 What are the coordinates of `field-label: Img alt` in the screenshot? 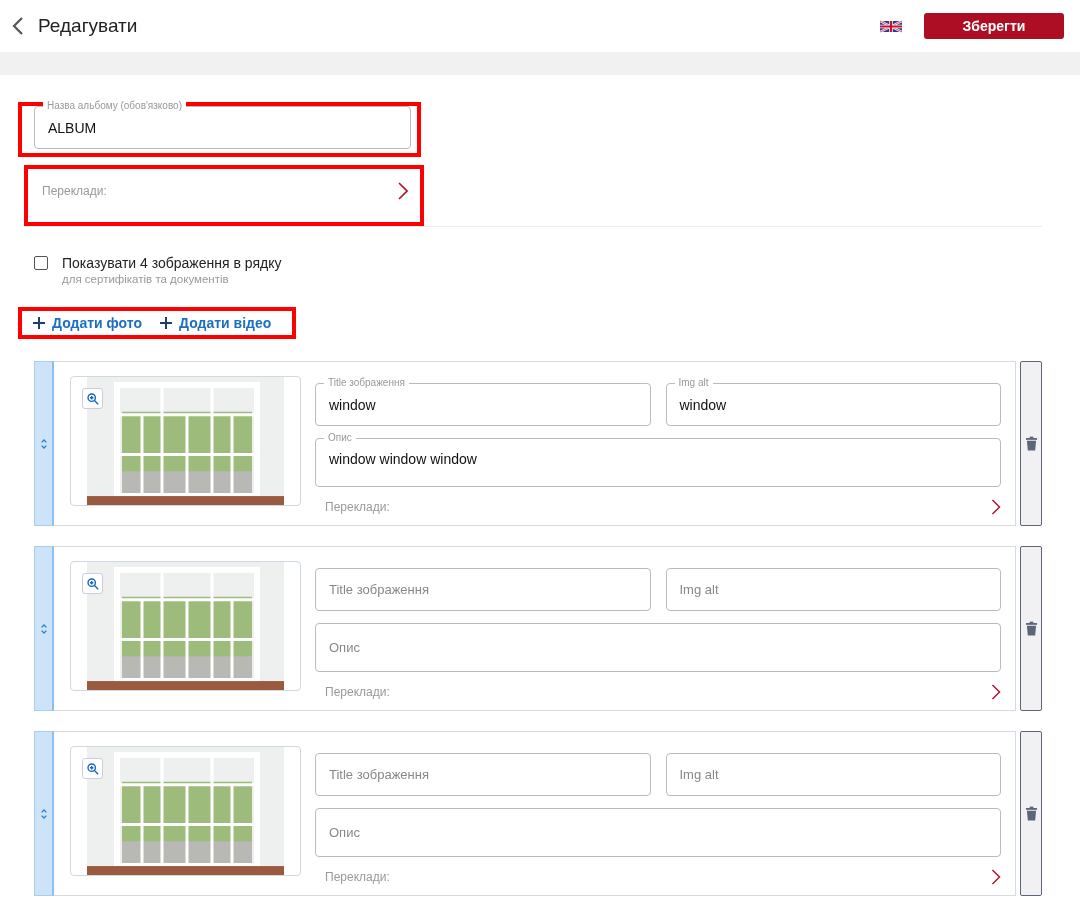 It's located at (693, 383).